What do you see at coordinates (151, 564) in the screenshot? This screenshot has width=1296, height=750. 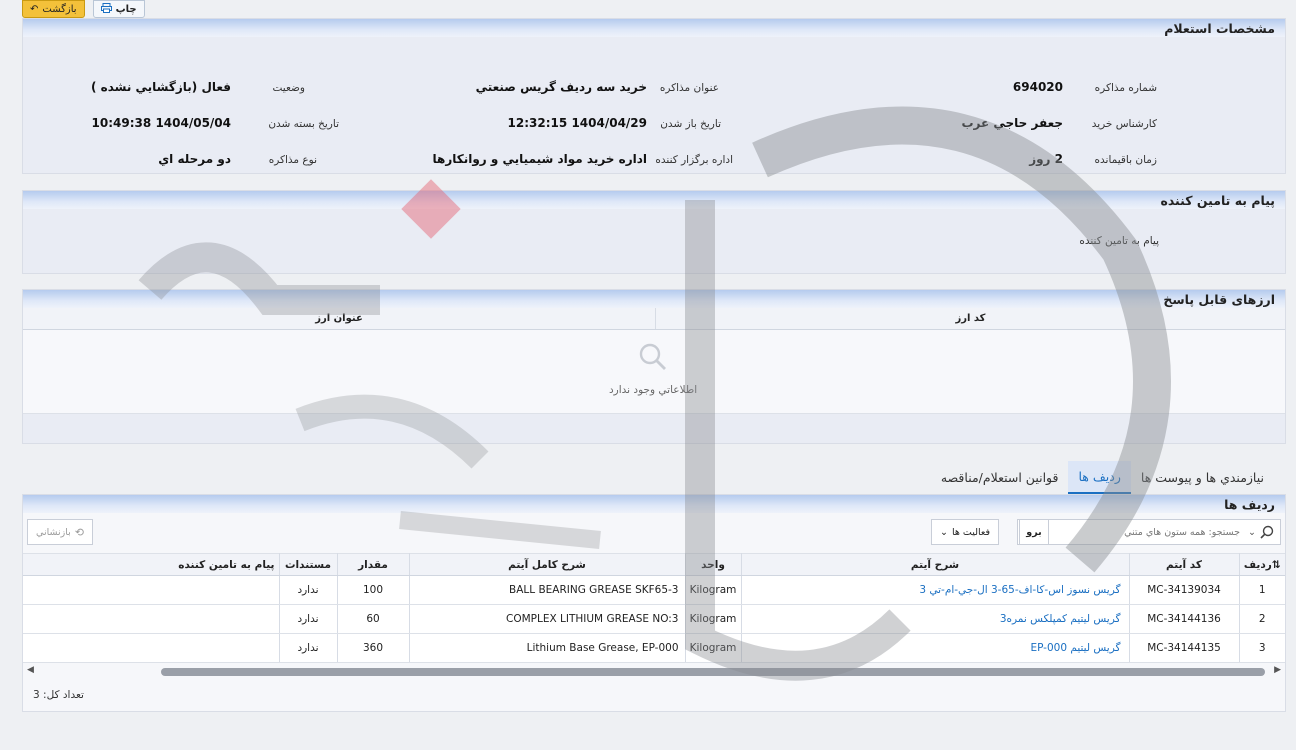 I see `col-message: پيام به تامين كننده` at bounding box center [151, 564].